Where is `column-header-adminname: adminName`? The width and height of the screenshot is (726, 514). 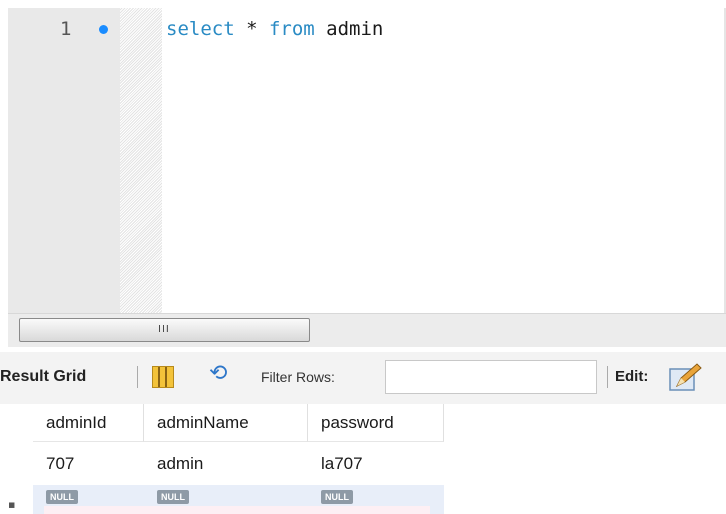 column-header-adminname: adminName is located at coordinates (226, 423).